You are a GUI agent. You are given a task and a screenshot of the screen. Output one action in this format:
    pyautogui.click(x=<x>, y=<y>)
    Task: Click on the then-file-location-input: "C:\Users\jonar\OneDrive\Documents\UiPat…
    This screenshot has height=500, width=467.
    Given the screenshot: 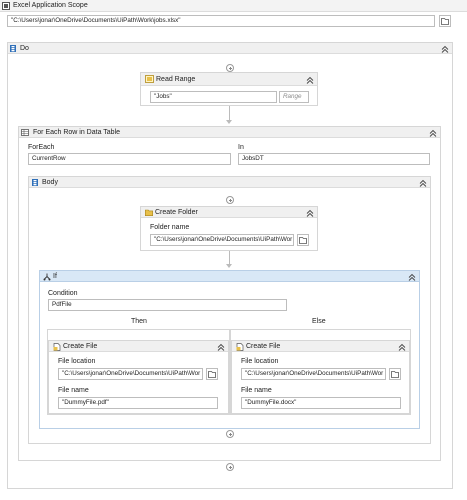 What is the action you would take?
    pyautogui.click(x=130, y=374)
    